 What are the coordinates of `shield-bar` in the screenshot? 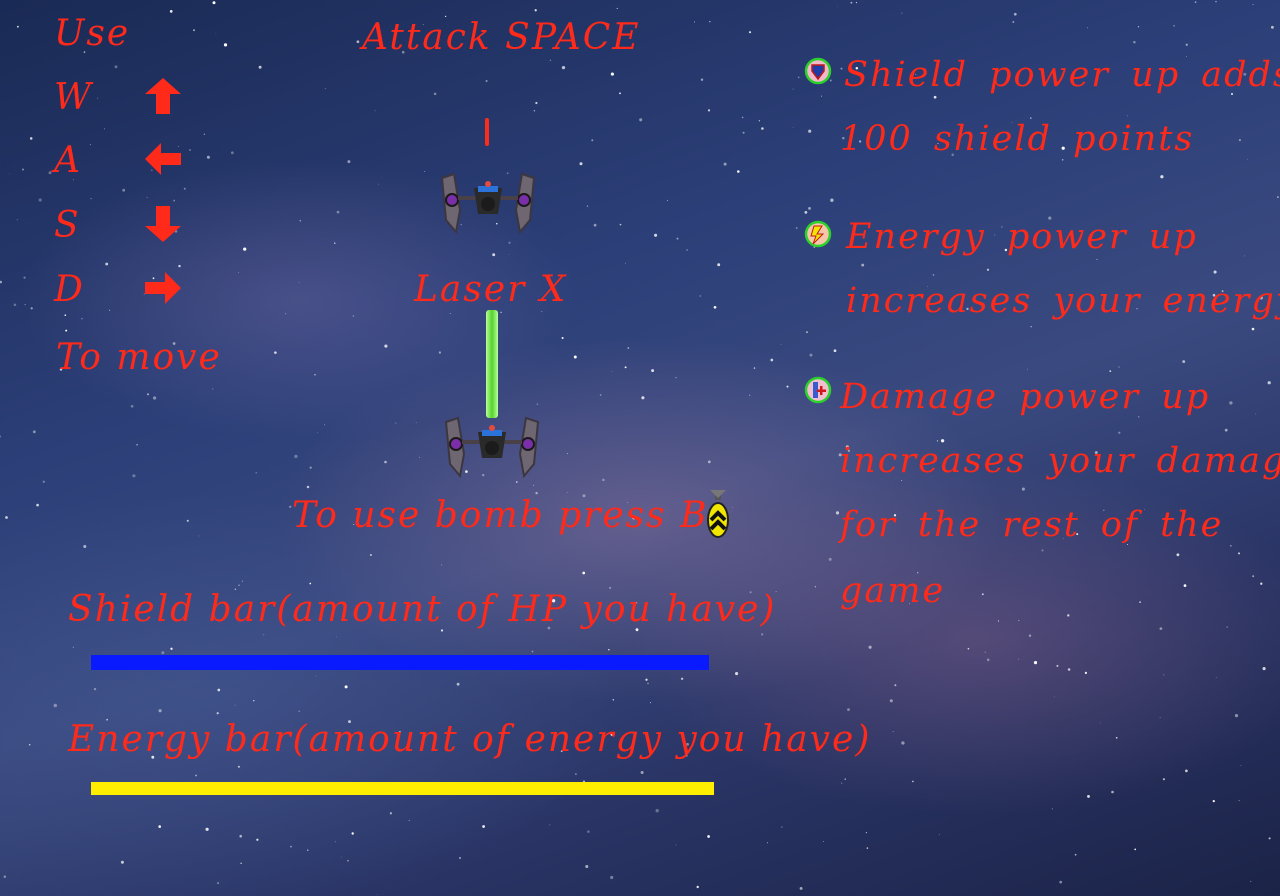 It's located at (400, 662).